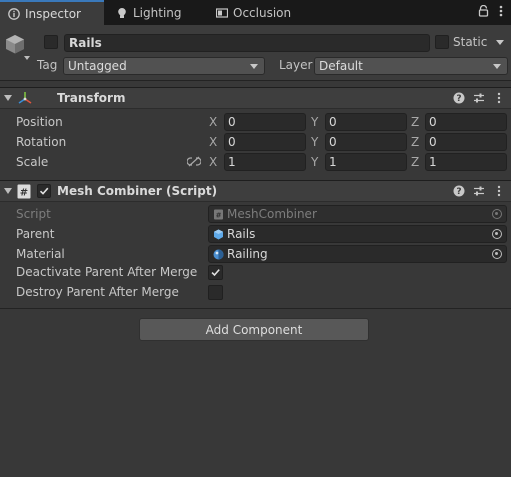  What do you see at coordinates (107, 272) in the screenshot?
I see `deactivate-parent-label: Deactivate Parent After Merge` at bounding box center [107, 272].